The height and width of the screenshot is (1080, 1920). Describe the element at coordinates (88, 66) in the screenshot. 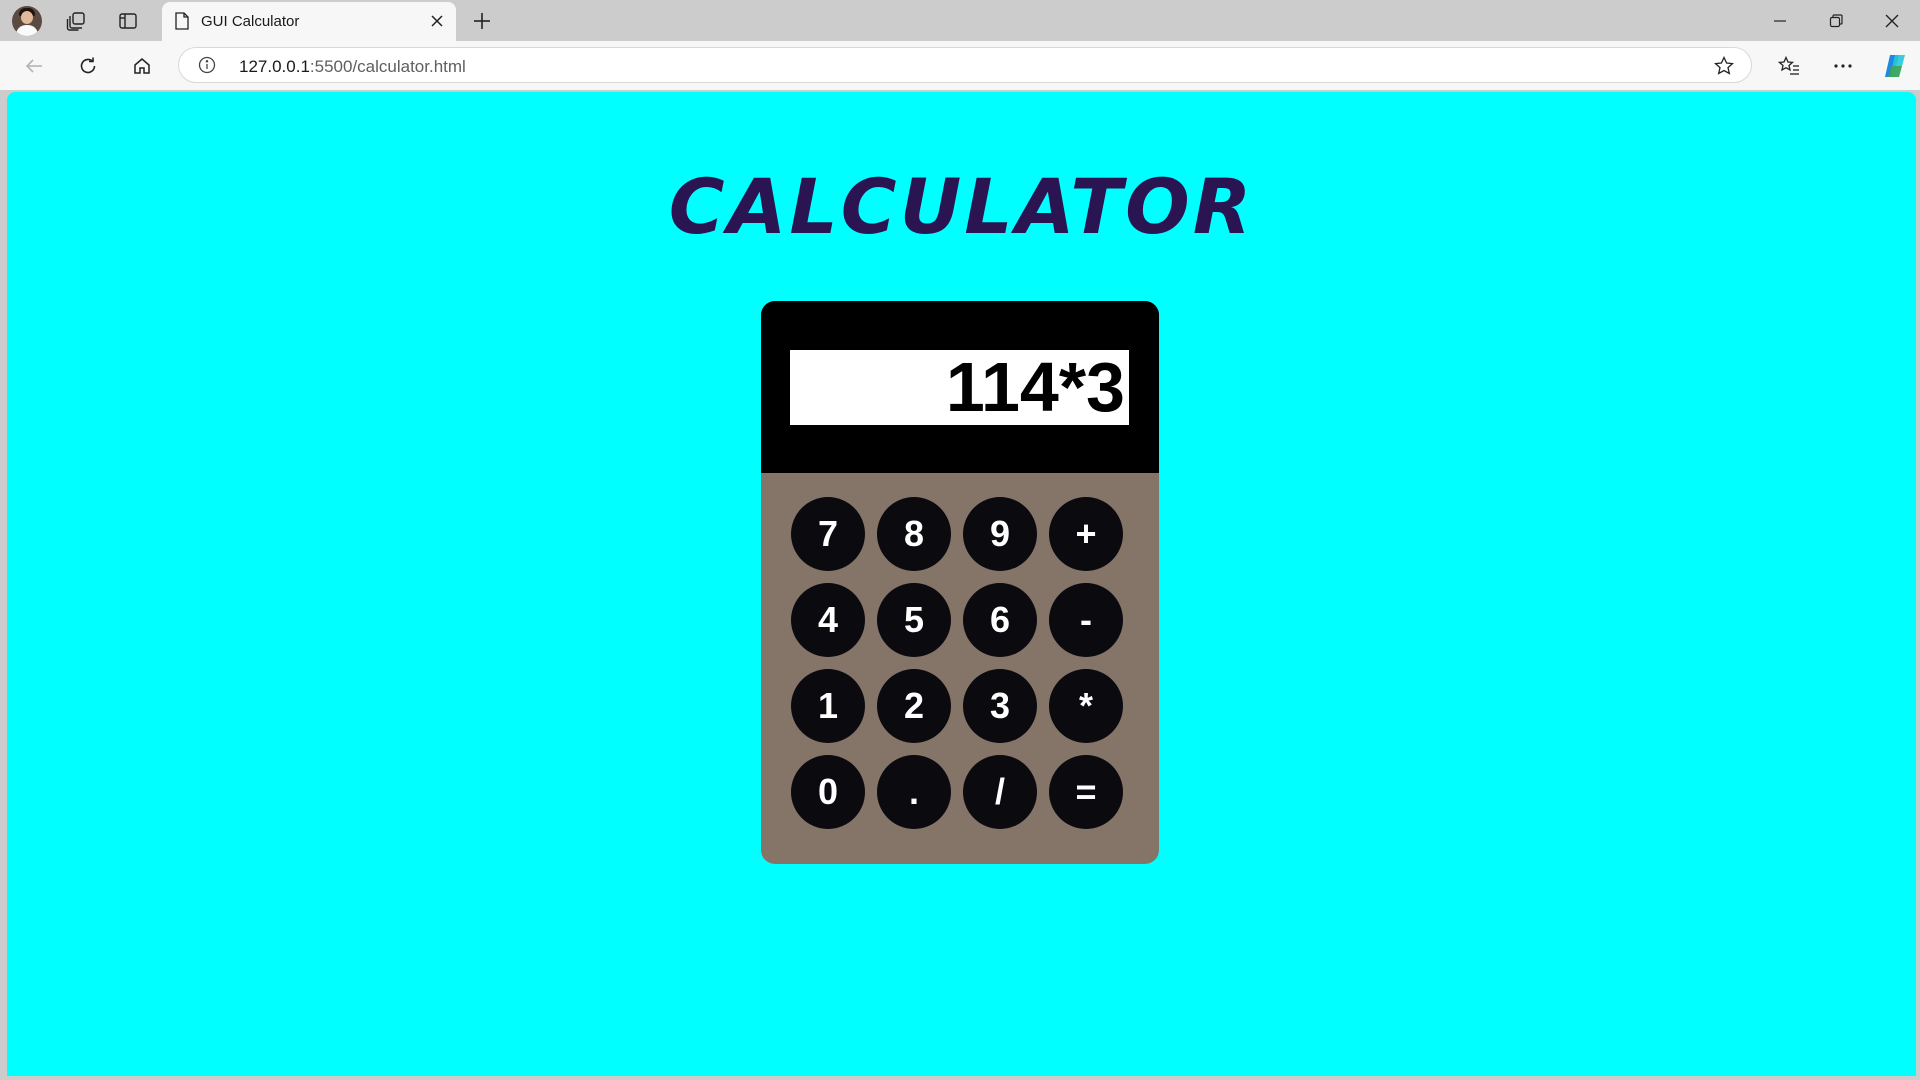

I see `reload-icon` at that location.